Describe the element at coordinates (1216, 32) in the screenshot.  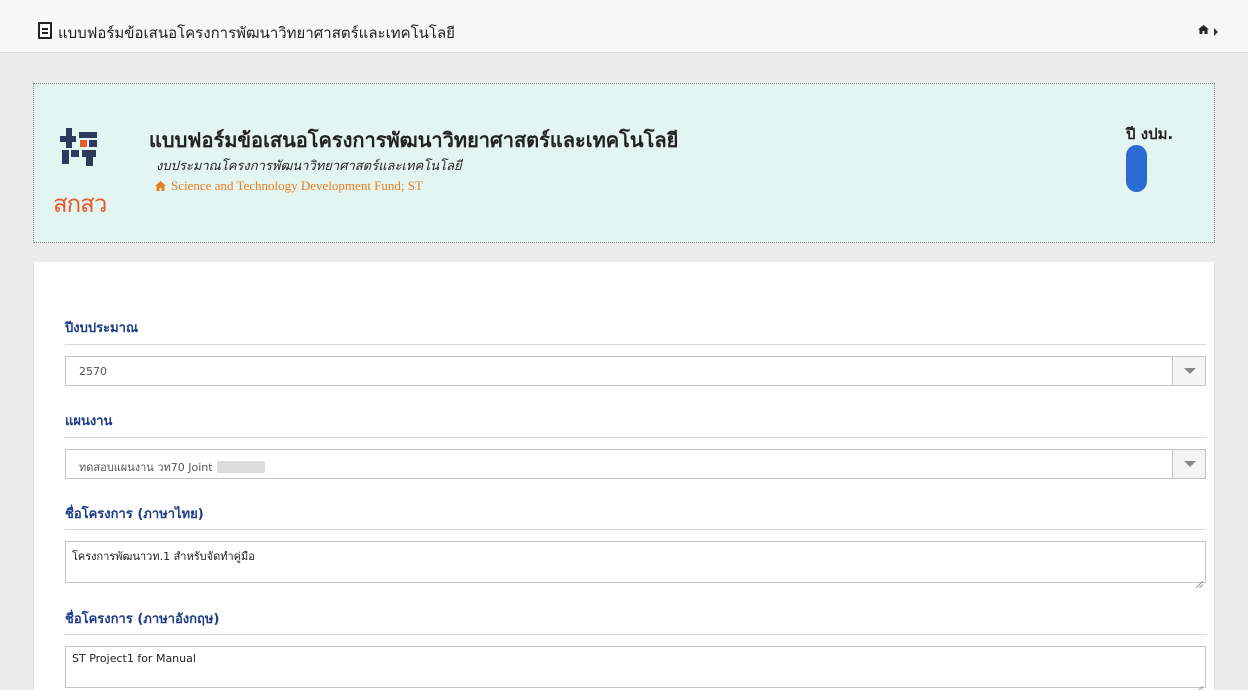
I see `caret-right-icon` at that location.